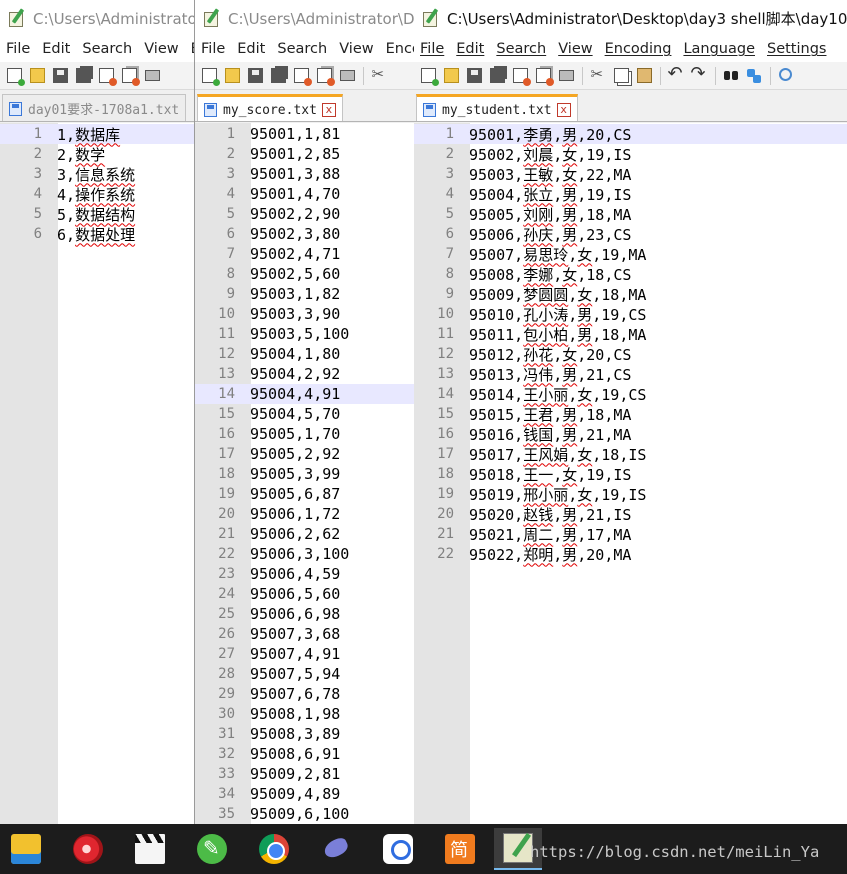  I want to click on editor-line: 5 95005,刘刚,男,18,MA, so click(630, 214).